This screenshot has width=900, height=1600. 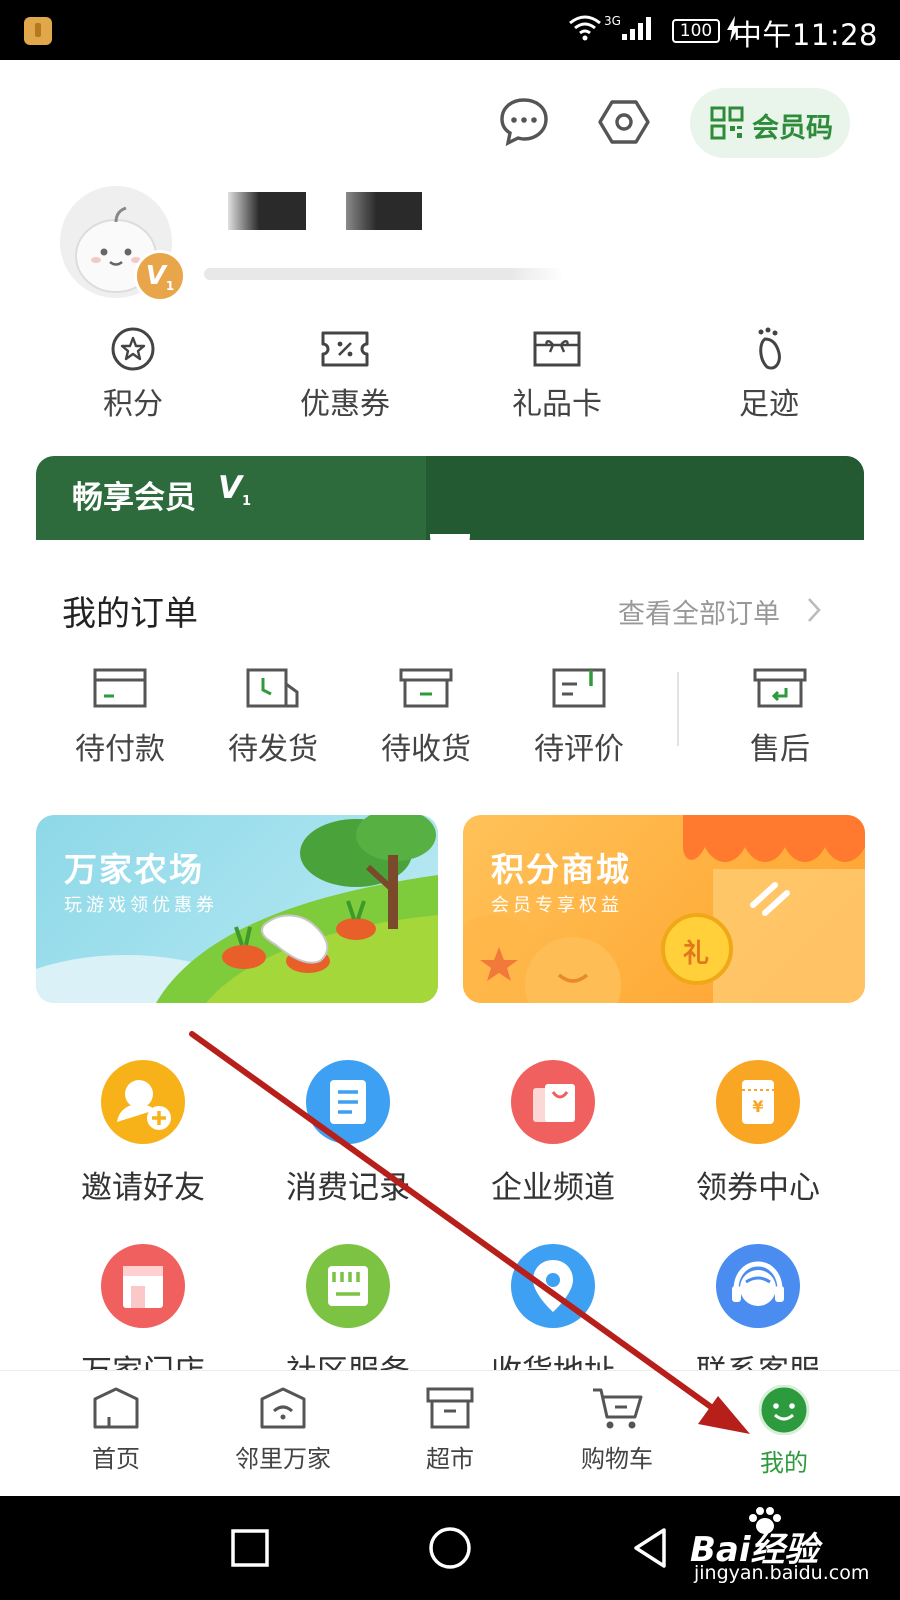 What do you see at coordinates (579, 717) in the screenshot?
I see `order-status-pending-review: 待评价` at bounding box center [579, 717].